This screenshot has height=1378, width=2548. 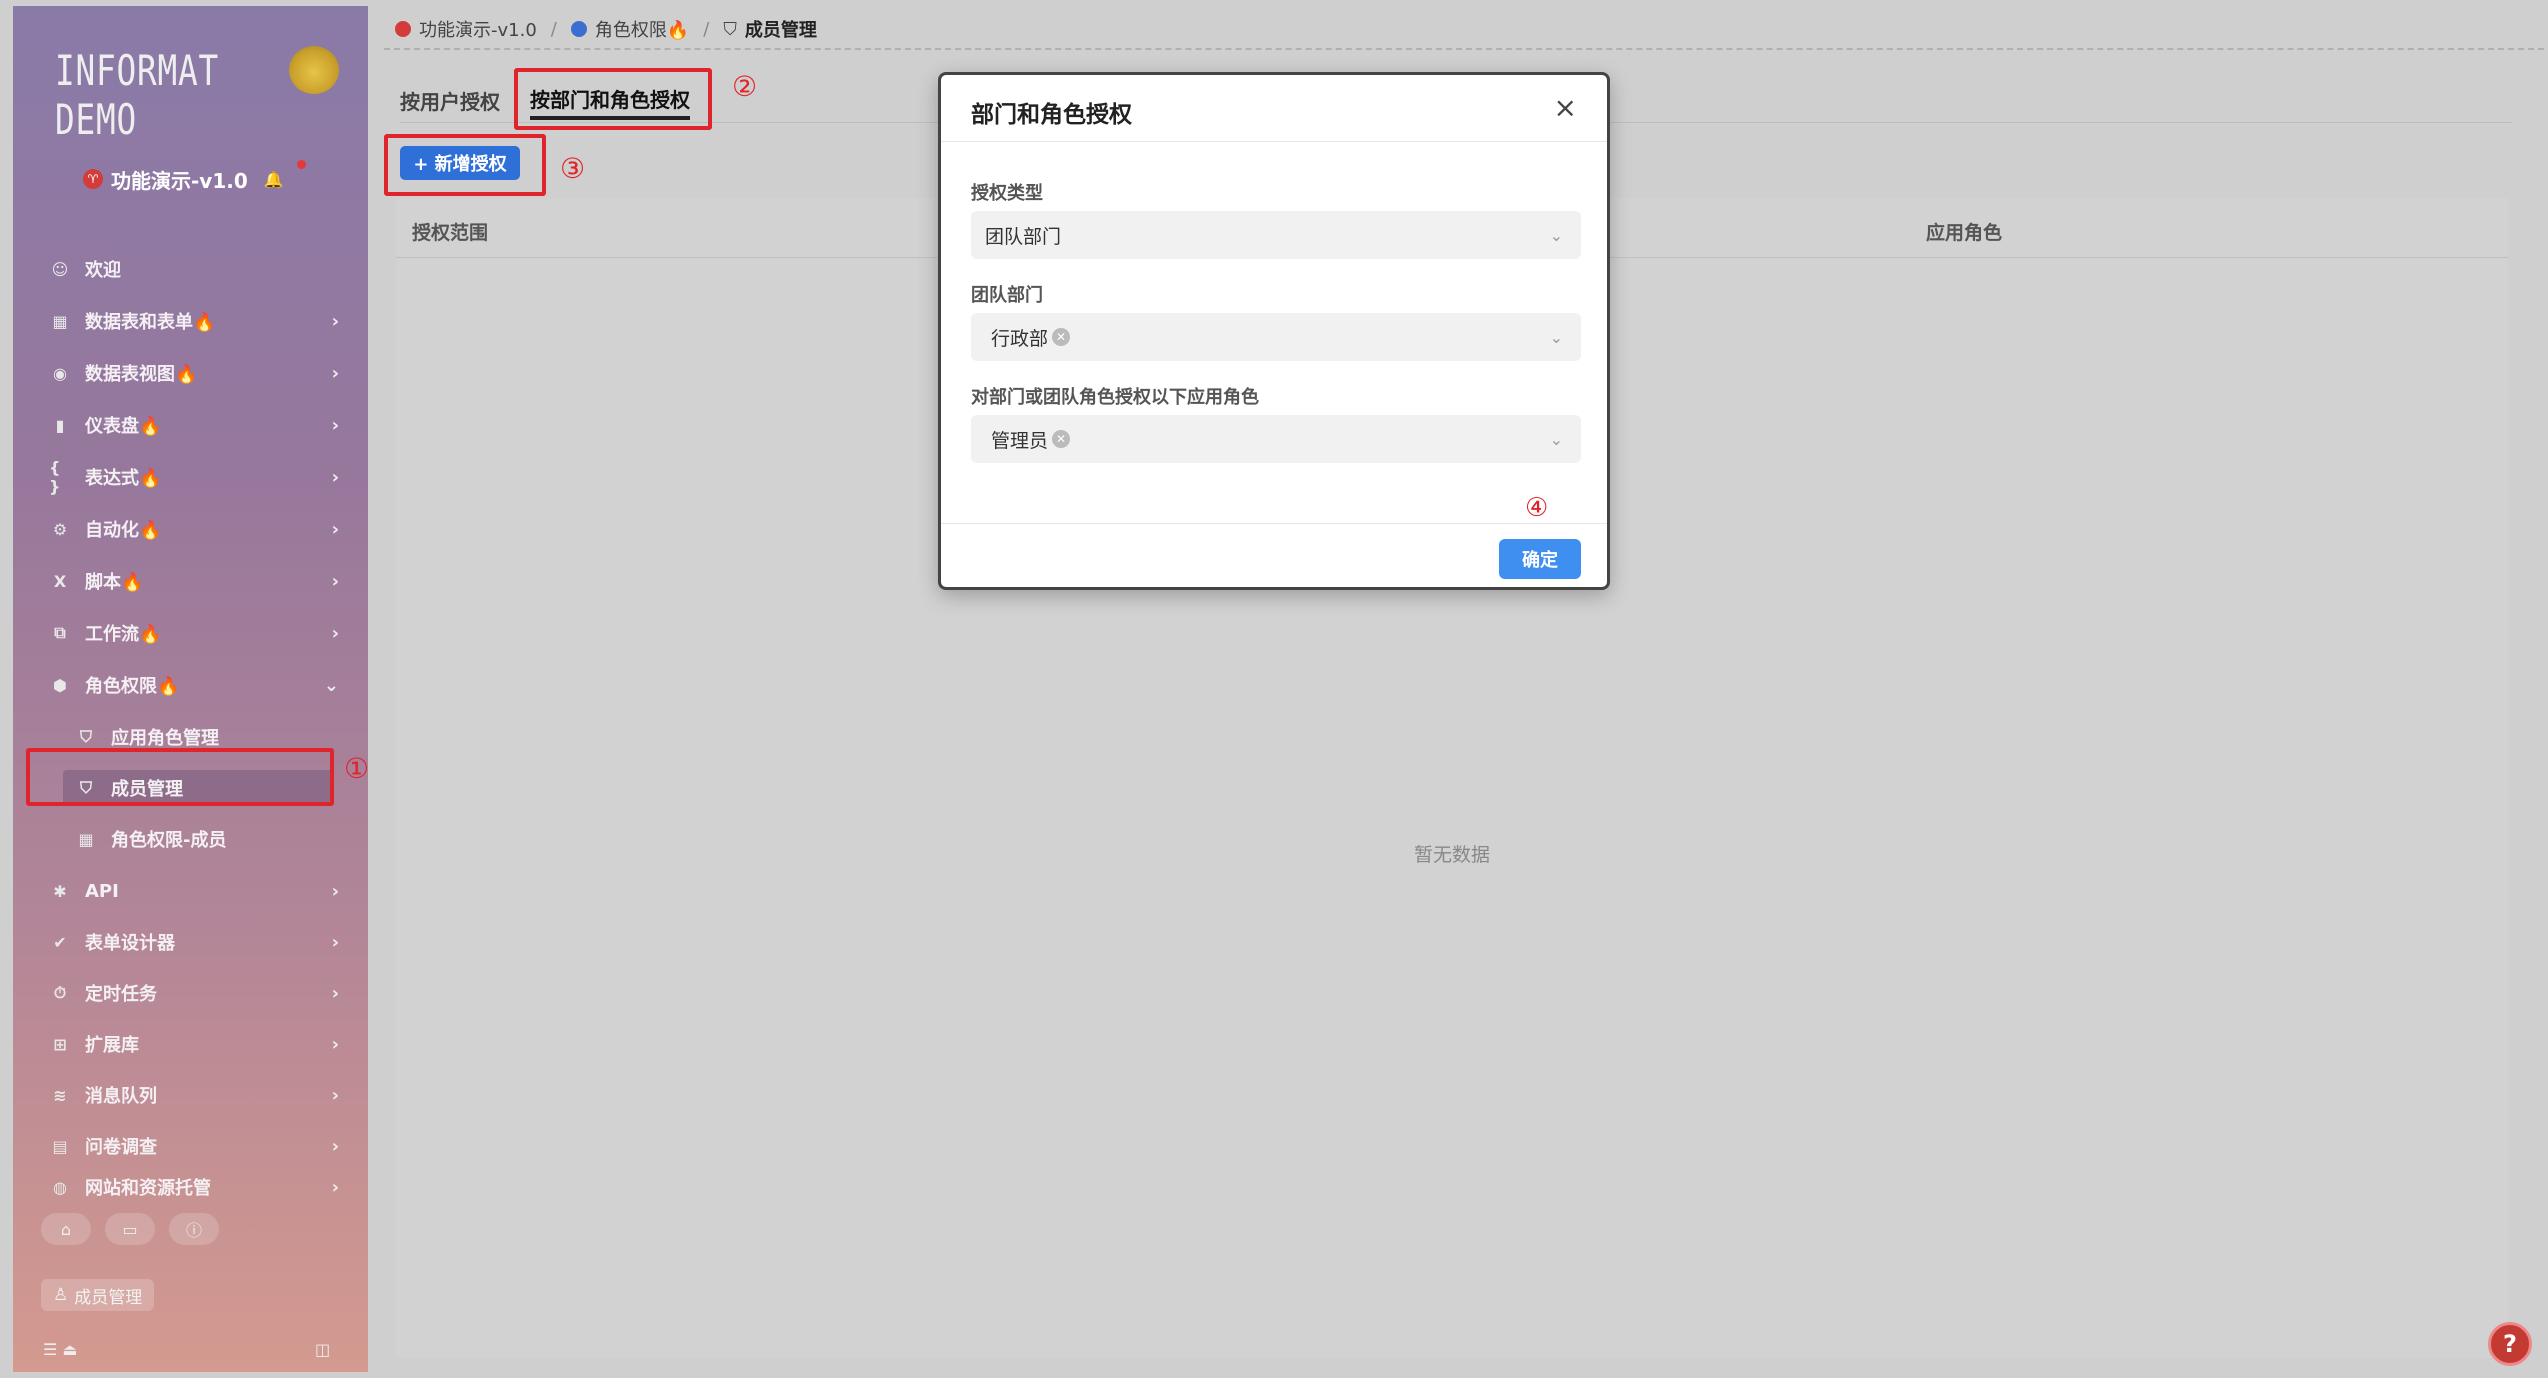 What do you see at coordinates (194, 1146) in the screenshot?
I see `sidebar-item-survey: ▤ 问卷调查 ›` at bounding box center [194, 1146].